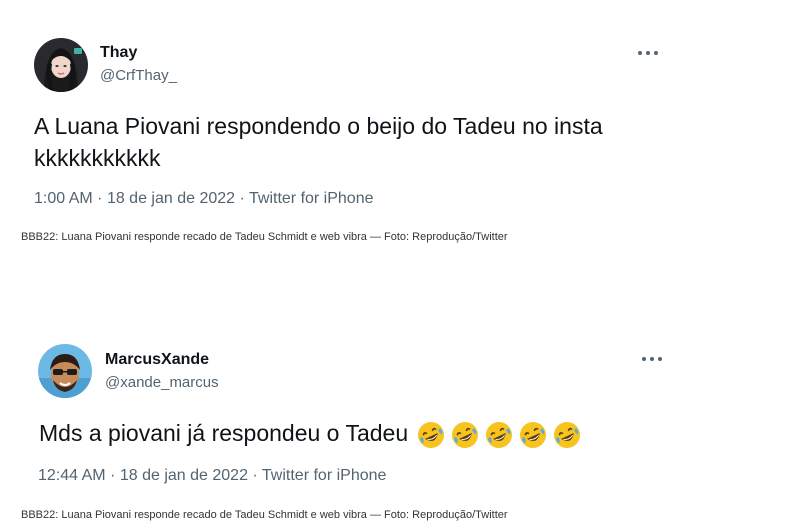 This screenshot has width=794, height=521. Describe the element at coordinates (138, 75) in the screenshot. I see `user-handle: @CrfThay_` at that location.